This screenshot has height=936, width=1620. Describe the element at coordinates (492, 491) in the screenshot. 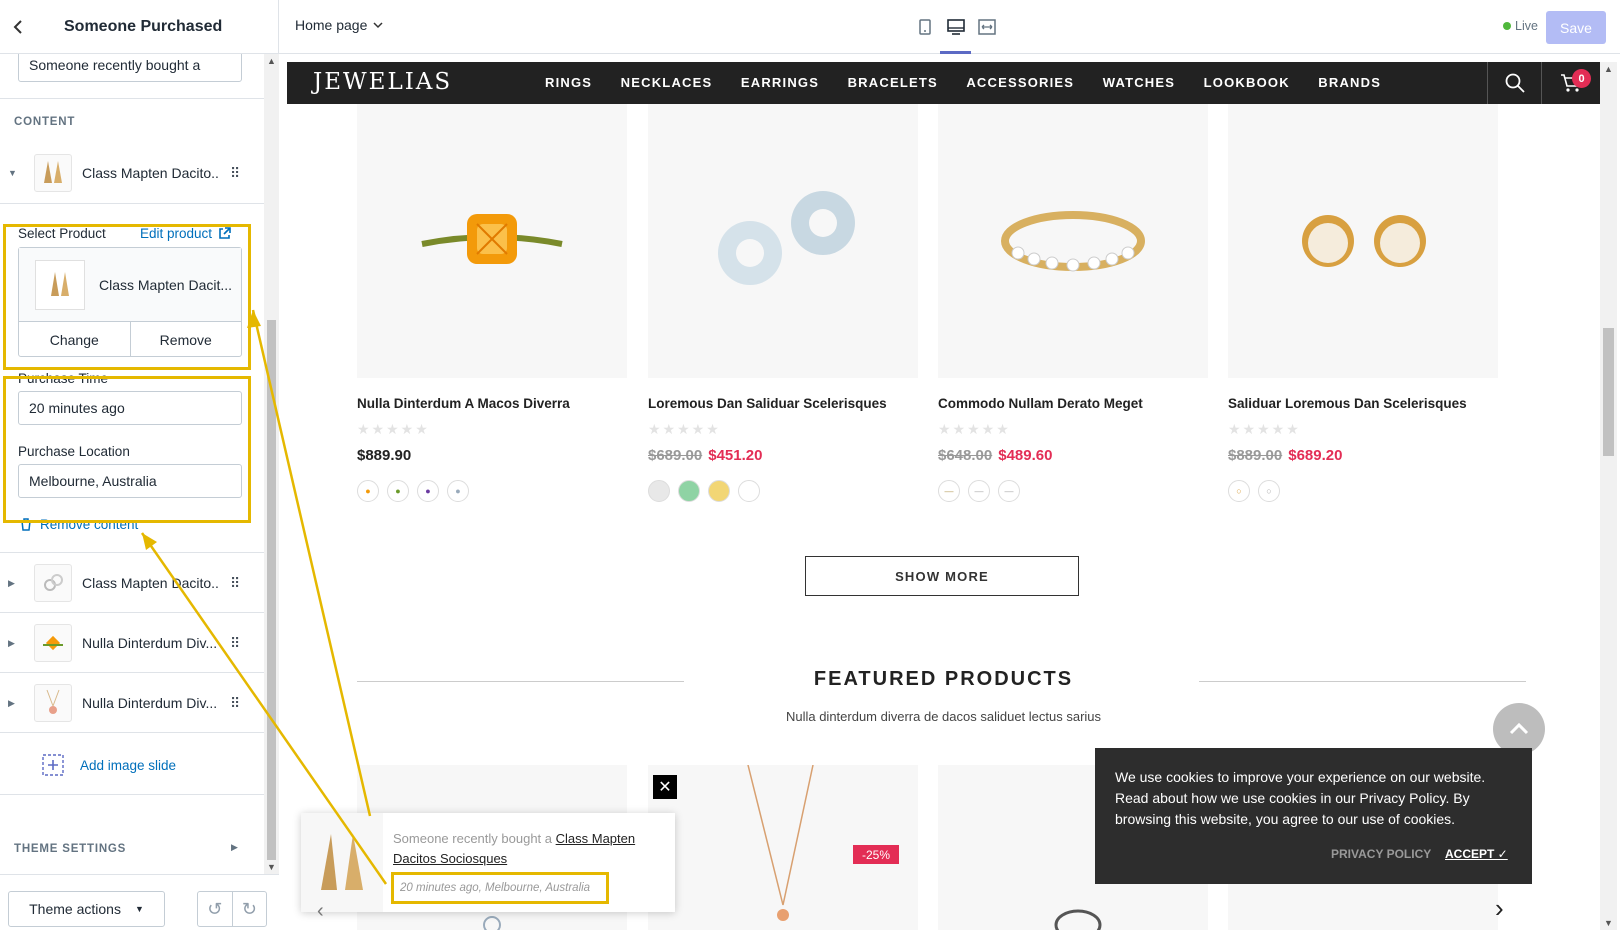

I see `swatches: ● ● ● ●` at that location.